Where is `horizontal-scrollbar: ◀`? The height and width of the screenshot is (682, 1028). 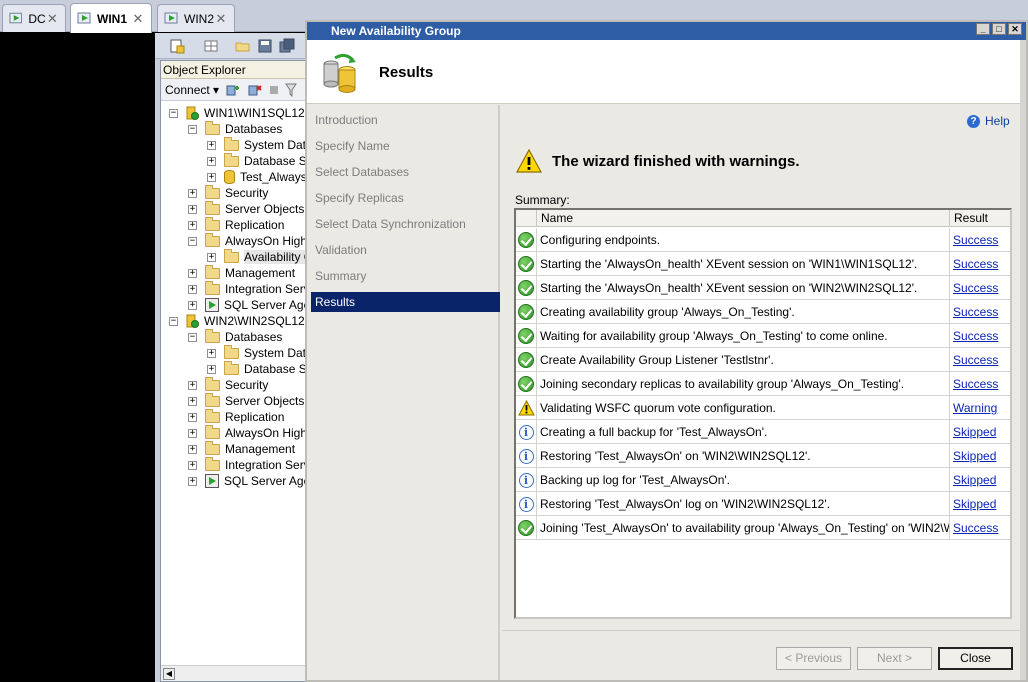 horizontal-scrollbar: ◀ is located at coordinates (236, 673).